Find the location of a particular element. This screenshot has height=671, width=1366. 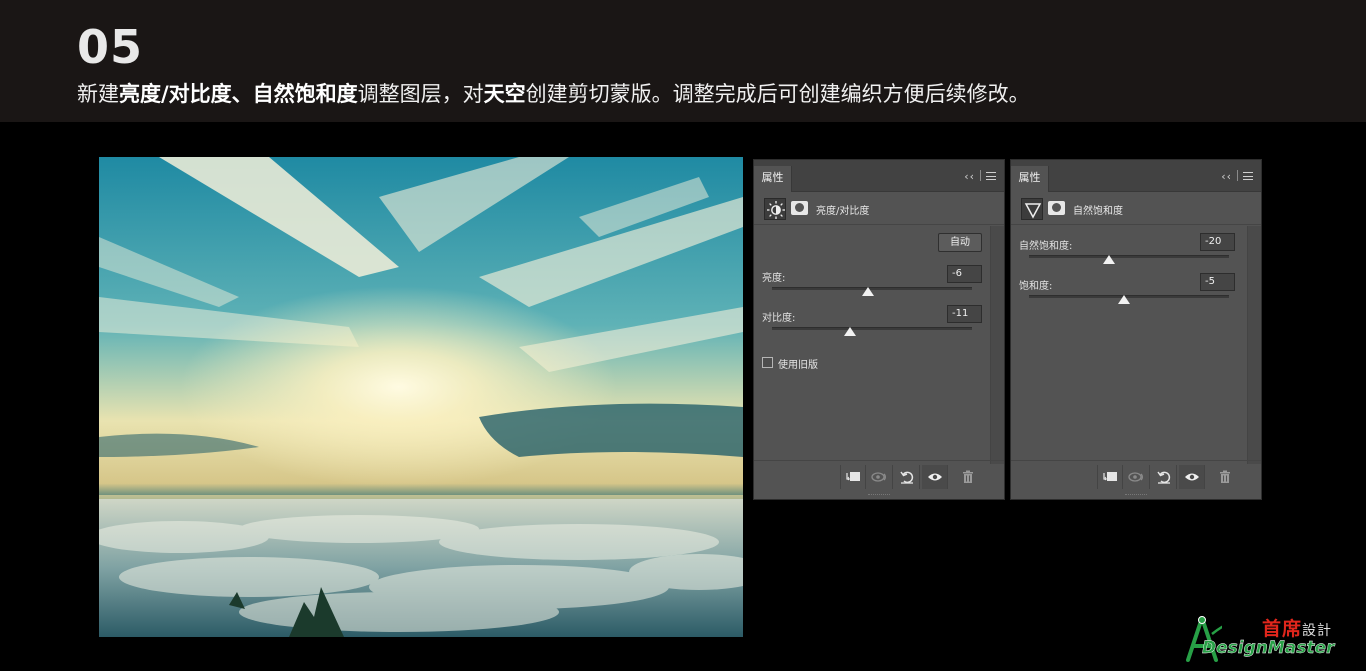

brightness-input: -6 is located at coordinates (964, 274).